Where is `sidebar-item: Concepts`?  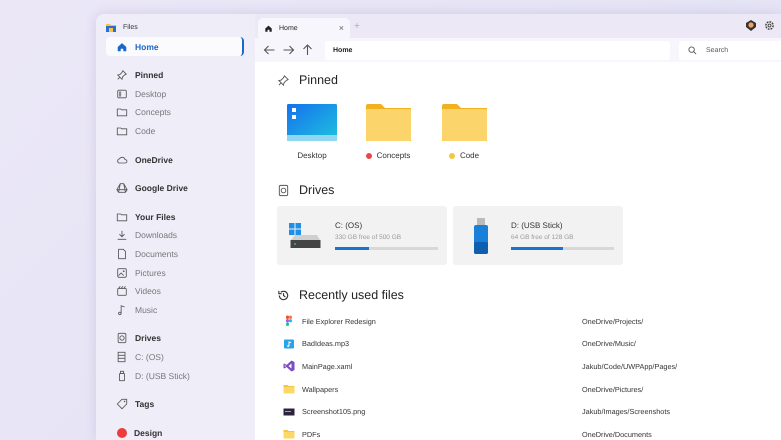
sidebar-item: Concepts is located at coordinates (175, 112).